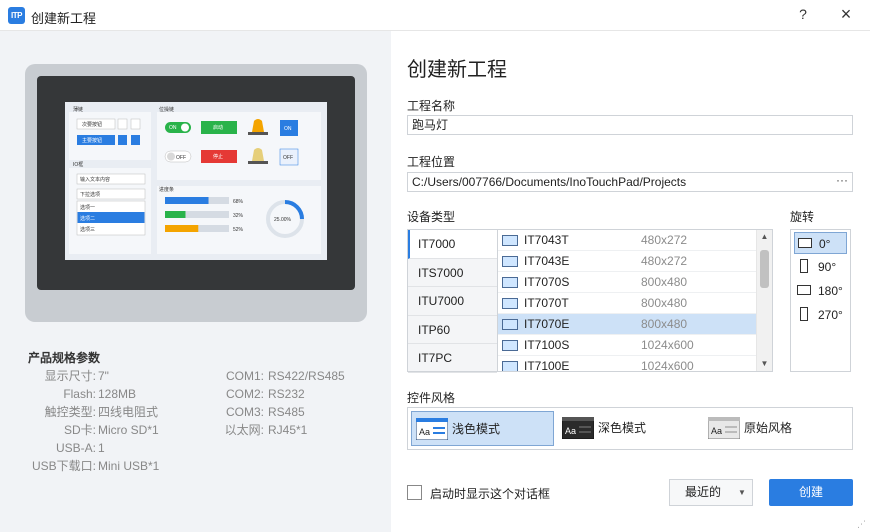 This screenshot has height=532, width=870. Describe the element at coordinates (764, 269) in the screenshot. I see `scroll-thumb` at that location.